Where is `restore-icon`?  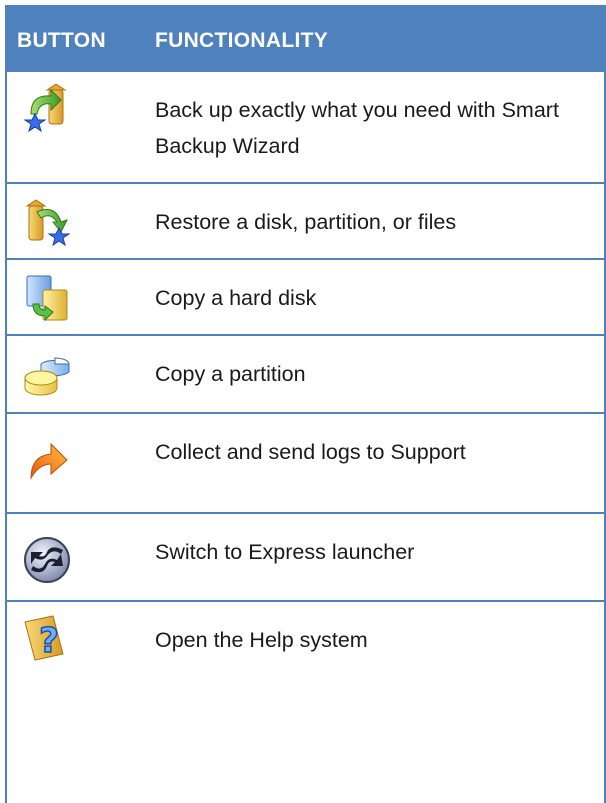
restore-icon is located at coordinates (48, 222).